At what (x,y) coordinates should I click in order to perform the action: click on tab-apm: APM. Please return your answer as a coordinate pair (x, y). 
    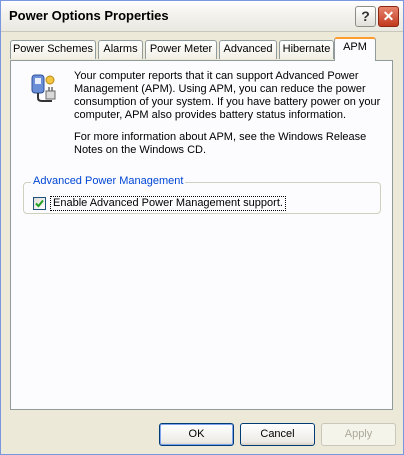
    Looking at the image, I should click on (355, 49).